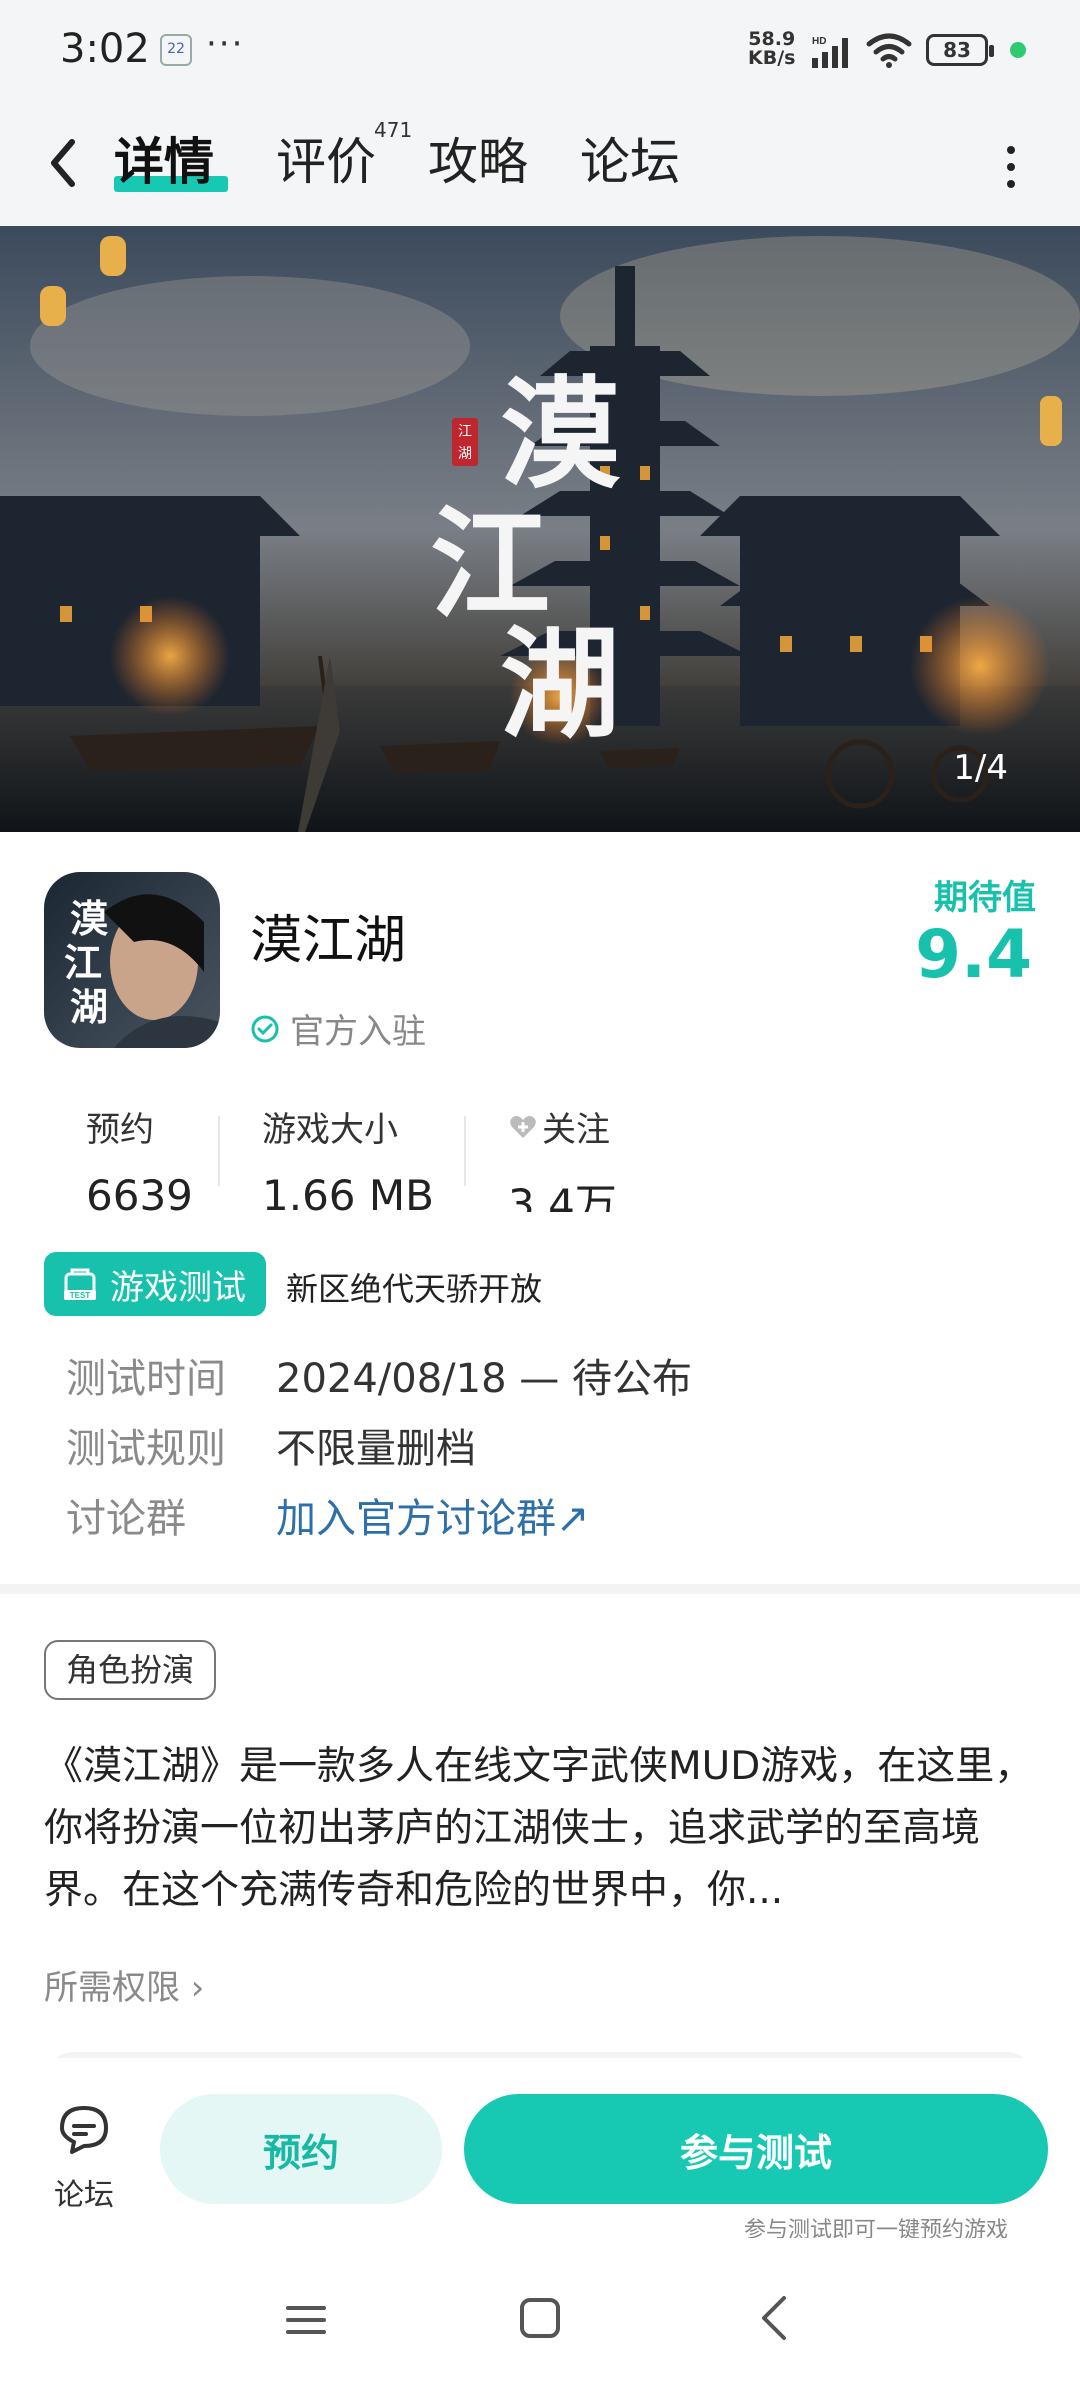 This screenshot has width=1080, height=2400. Describe the element at coordinates (576, 1130) in the screenshot. I see `stat-followers-label: 关注` at that location.